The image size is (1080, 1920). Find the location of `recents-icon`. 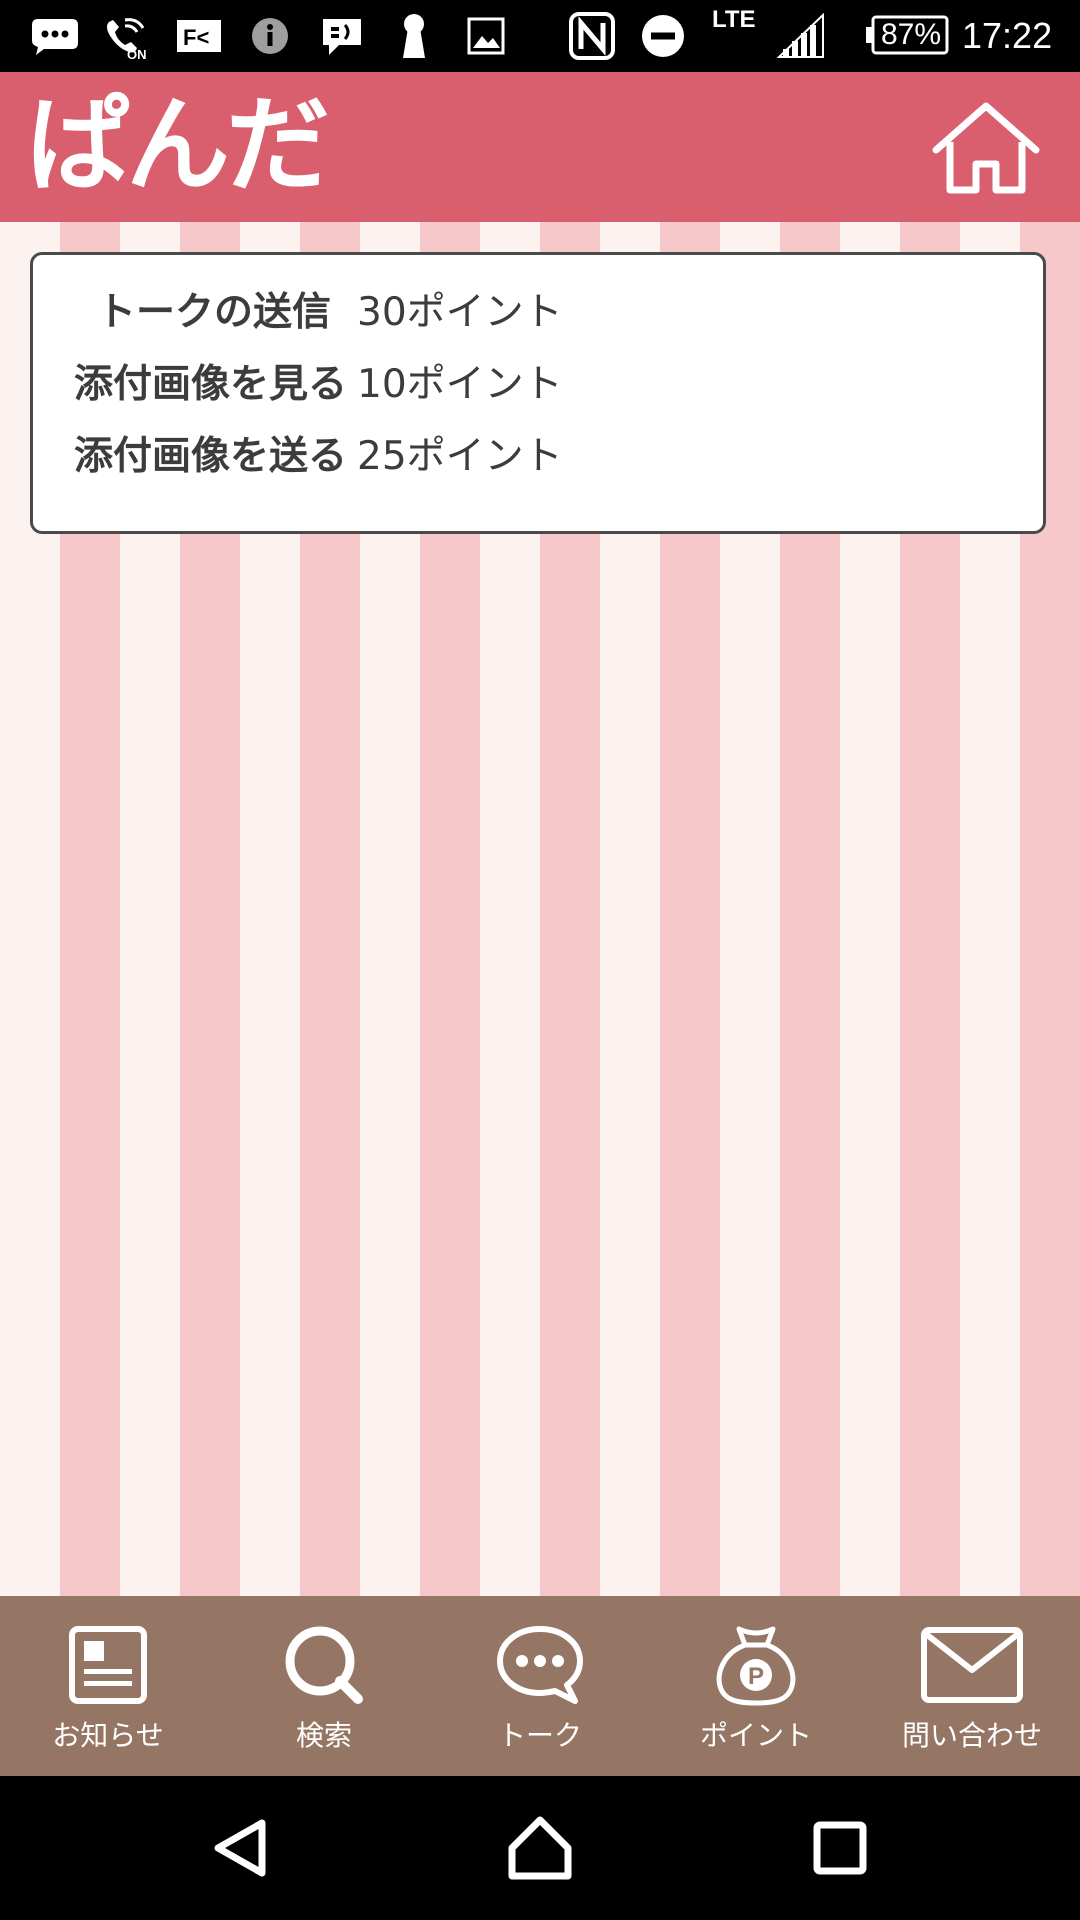

recents-icon is located at coordinates (840, 1848).